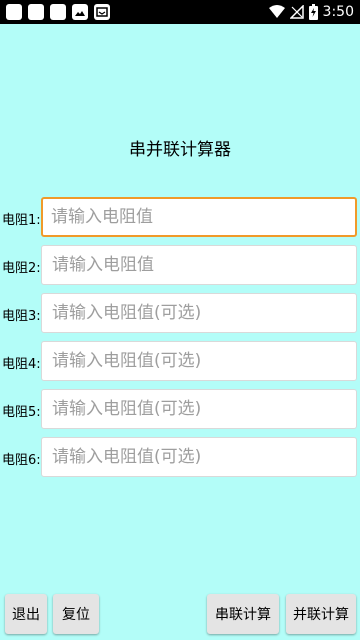 The height and width of the screenshot is (640, 360). I want to click on wifi-icon, so click(276, 11).